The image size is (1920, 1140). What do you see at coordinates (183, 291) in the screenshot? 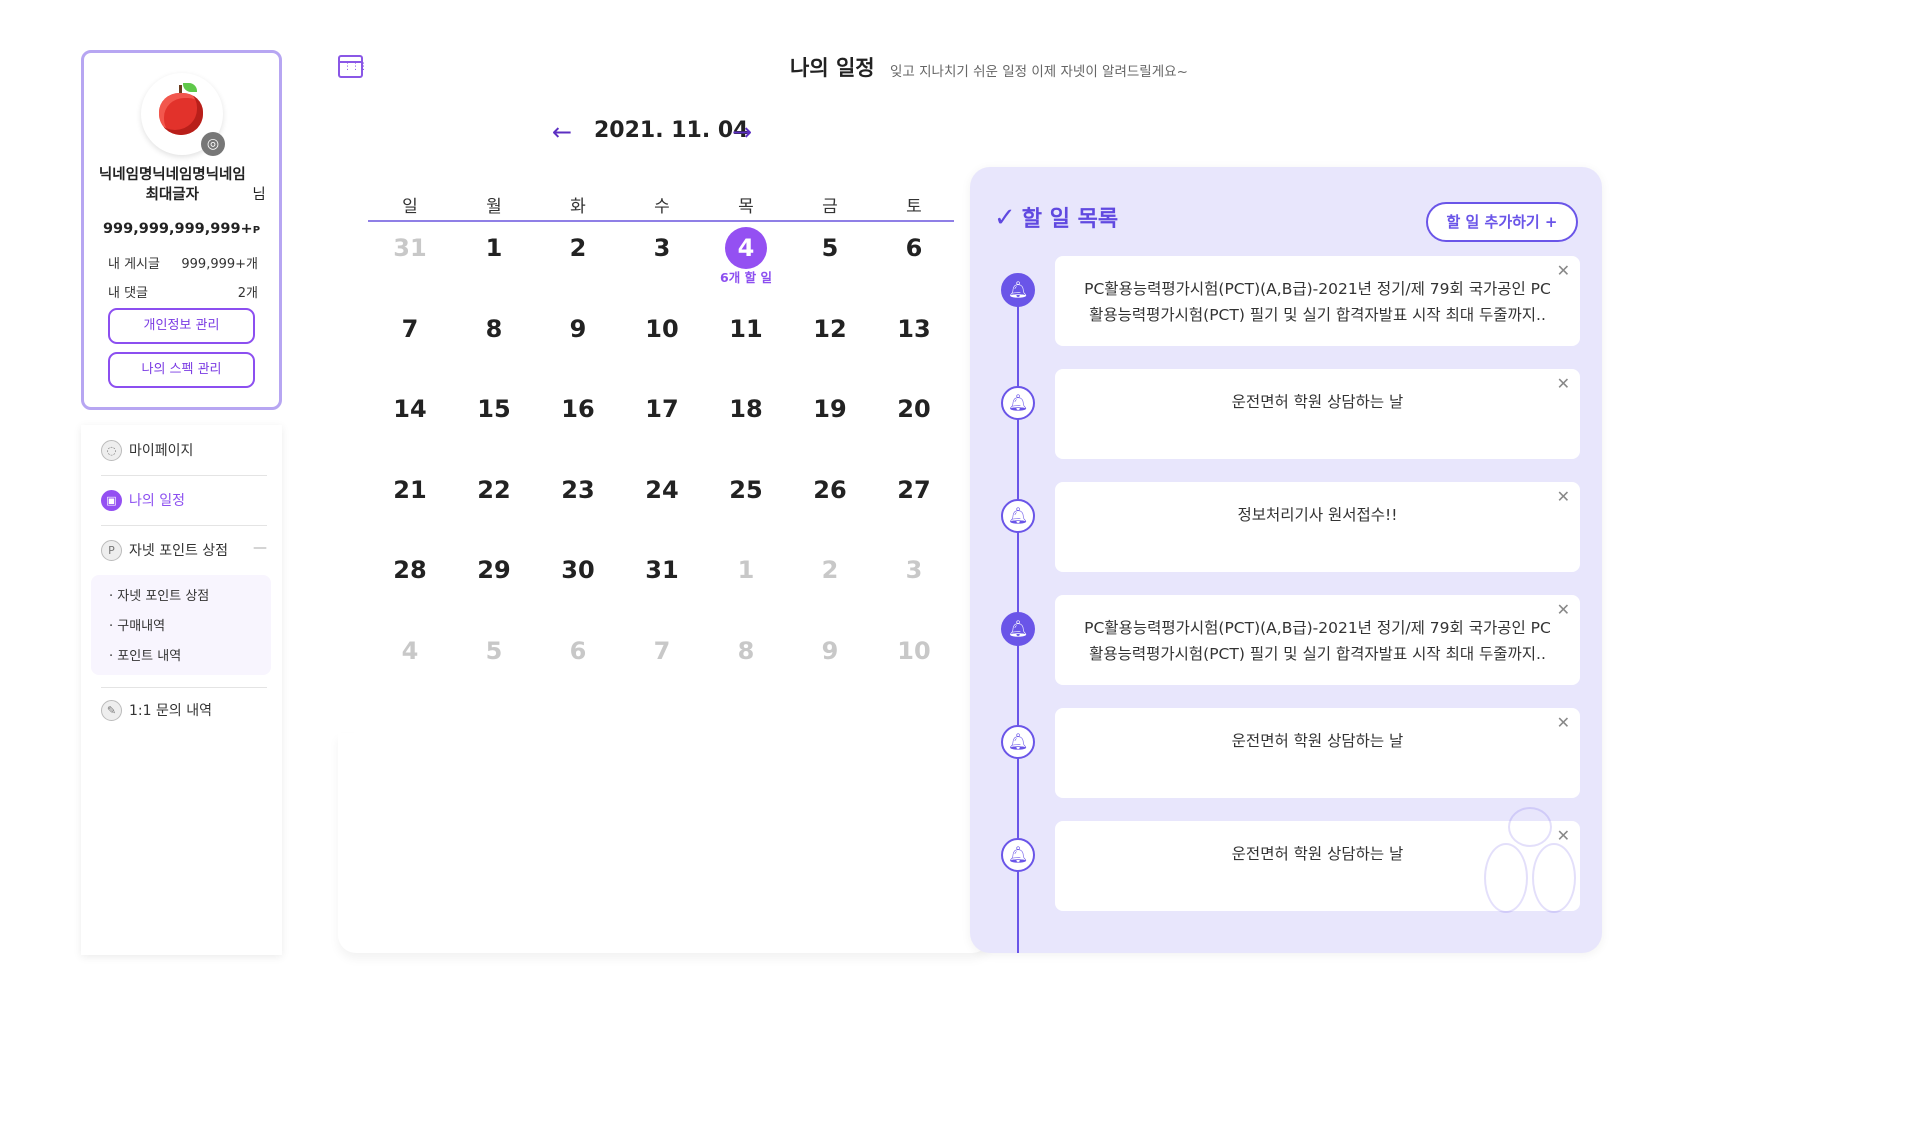
I see `comments-row: 내 댓글 2개` at bounding box center [183, 291].